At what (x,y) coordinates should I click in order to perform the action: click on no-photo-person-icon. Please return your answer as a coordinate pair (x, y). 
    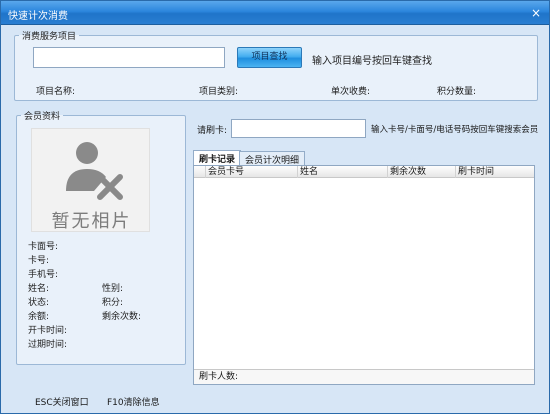
    Looking at the image, I should click on (94, 171).